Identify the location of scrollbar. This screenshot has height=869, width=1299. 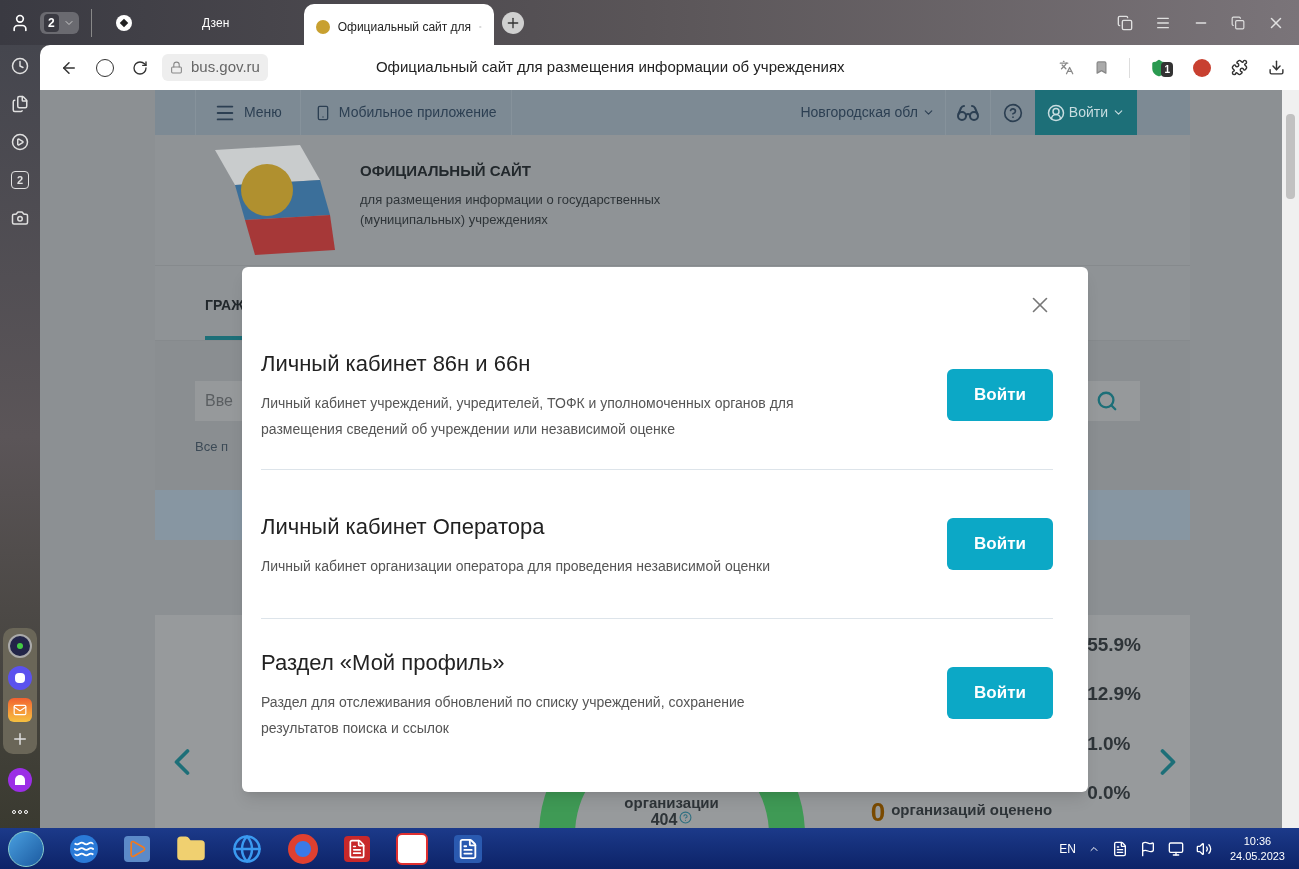
(1290, 459).